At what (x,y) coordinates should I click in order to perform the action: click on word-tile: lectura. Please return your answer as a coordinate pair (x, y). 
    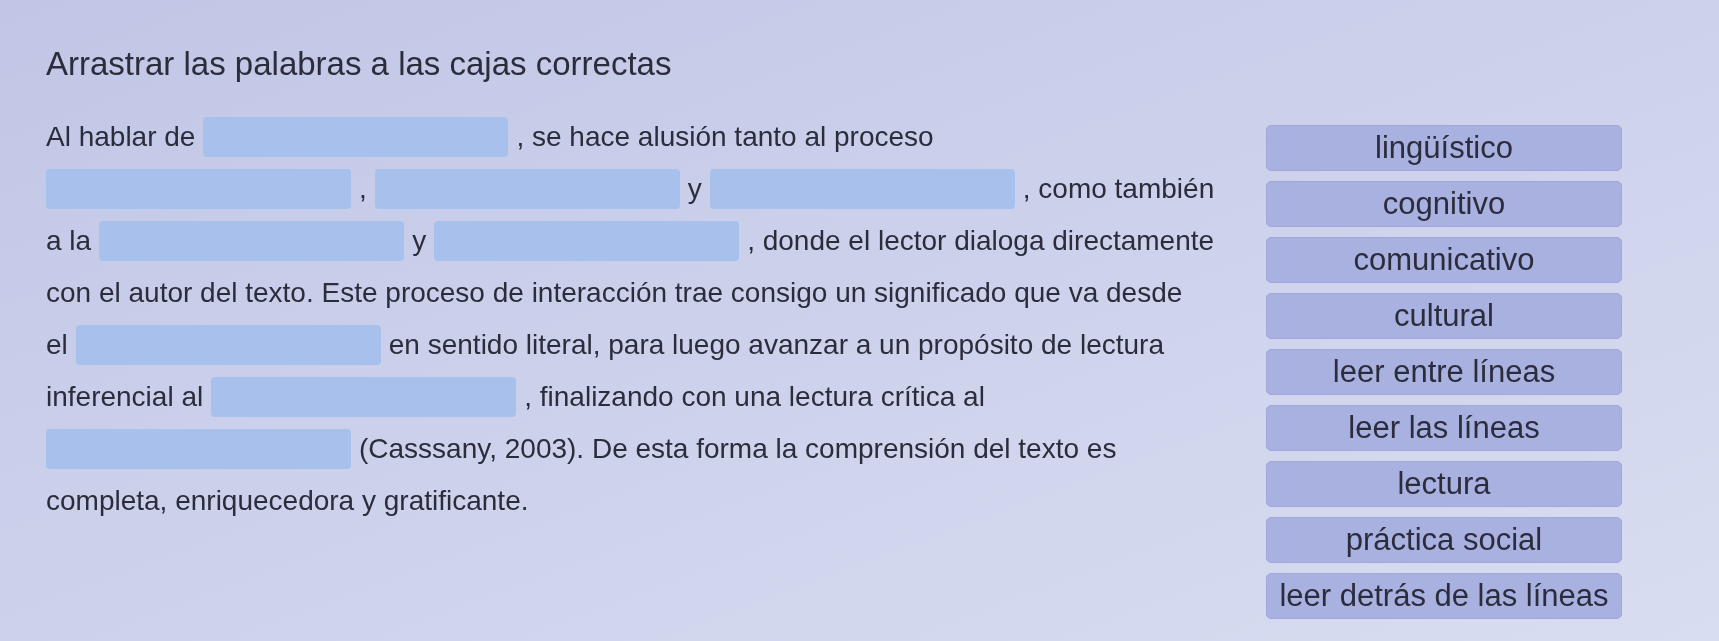
    Looking at the image, I should click on (1444, 484).